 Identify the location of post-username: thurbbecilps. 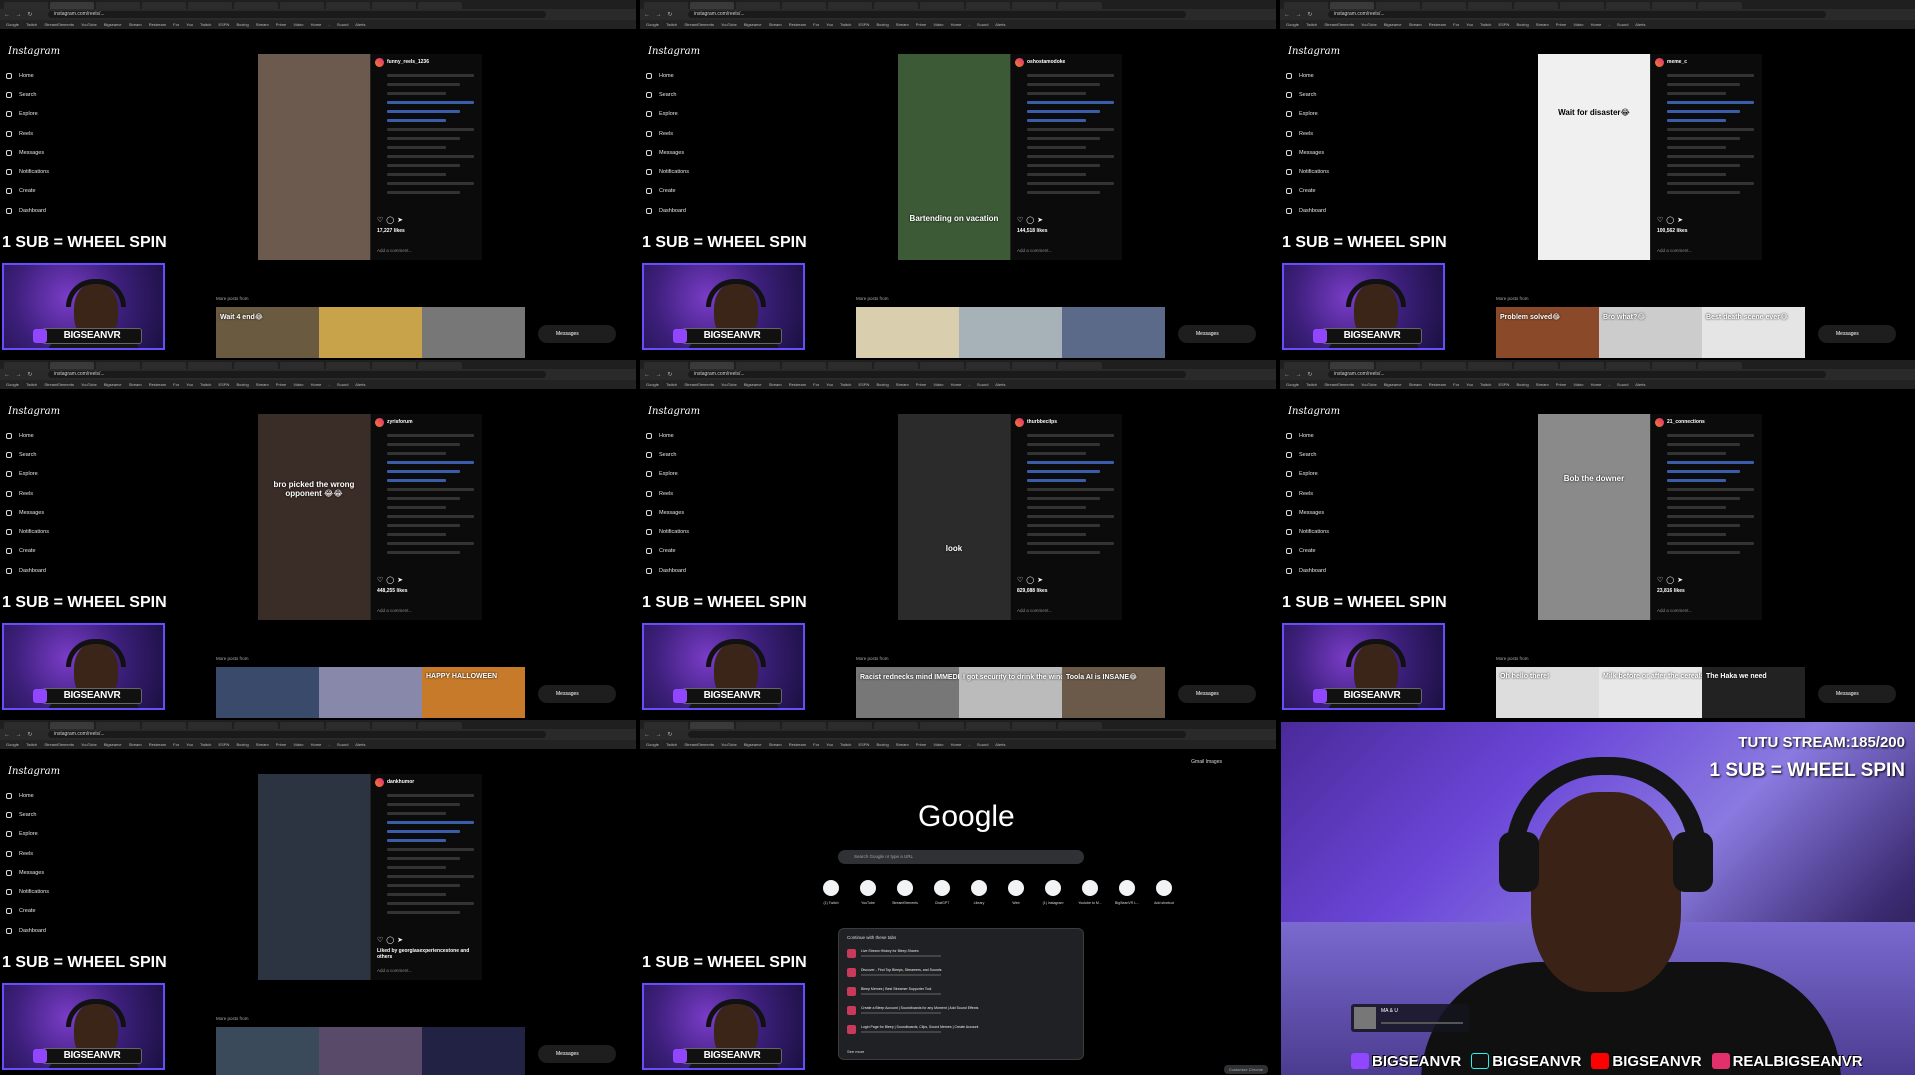
(1042, 422).